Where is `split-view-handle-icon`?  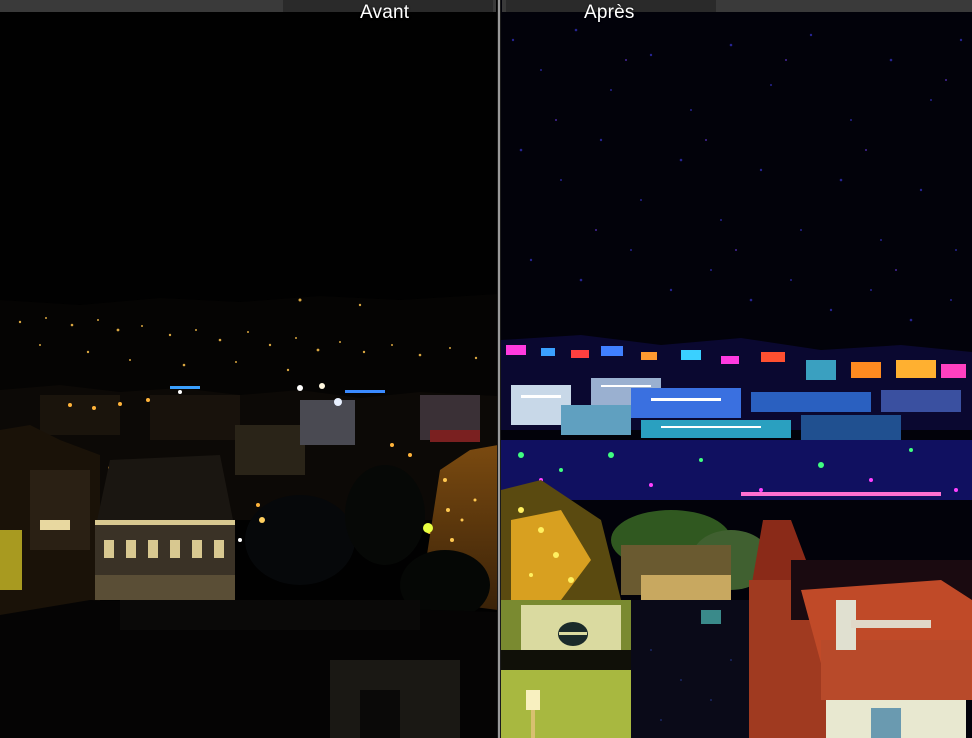
split-view-handle-icon is located at coordinates (499, 369).